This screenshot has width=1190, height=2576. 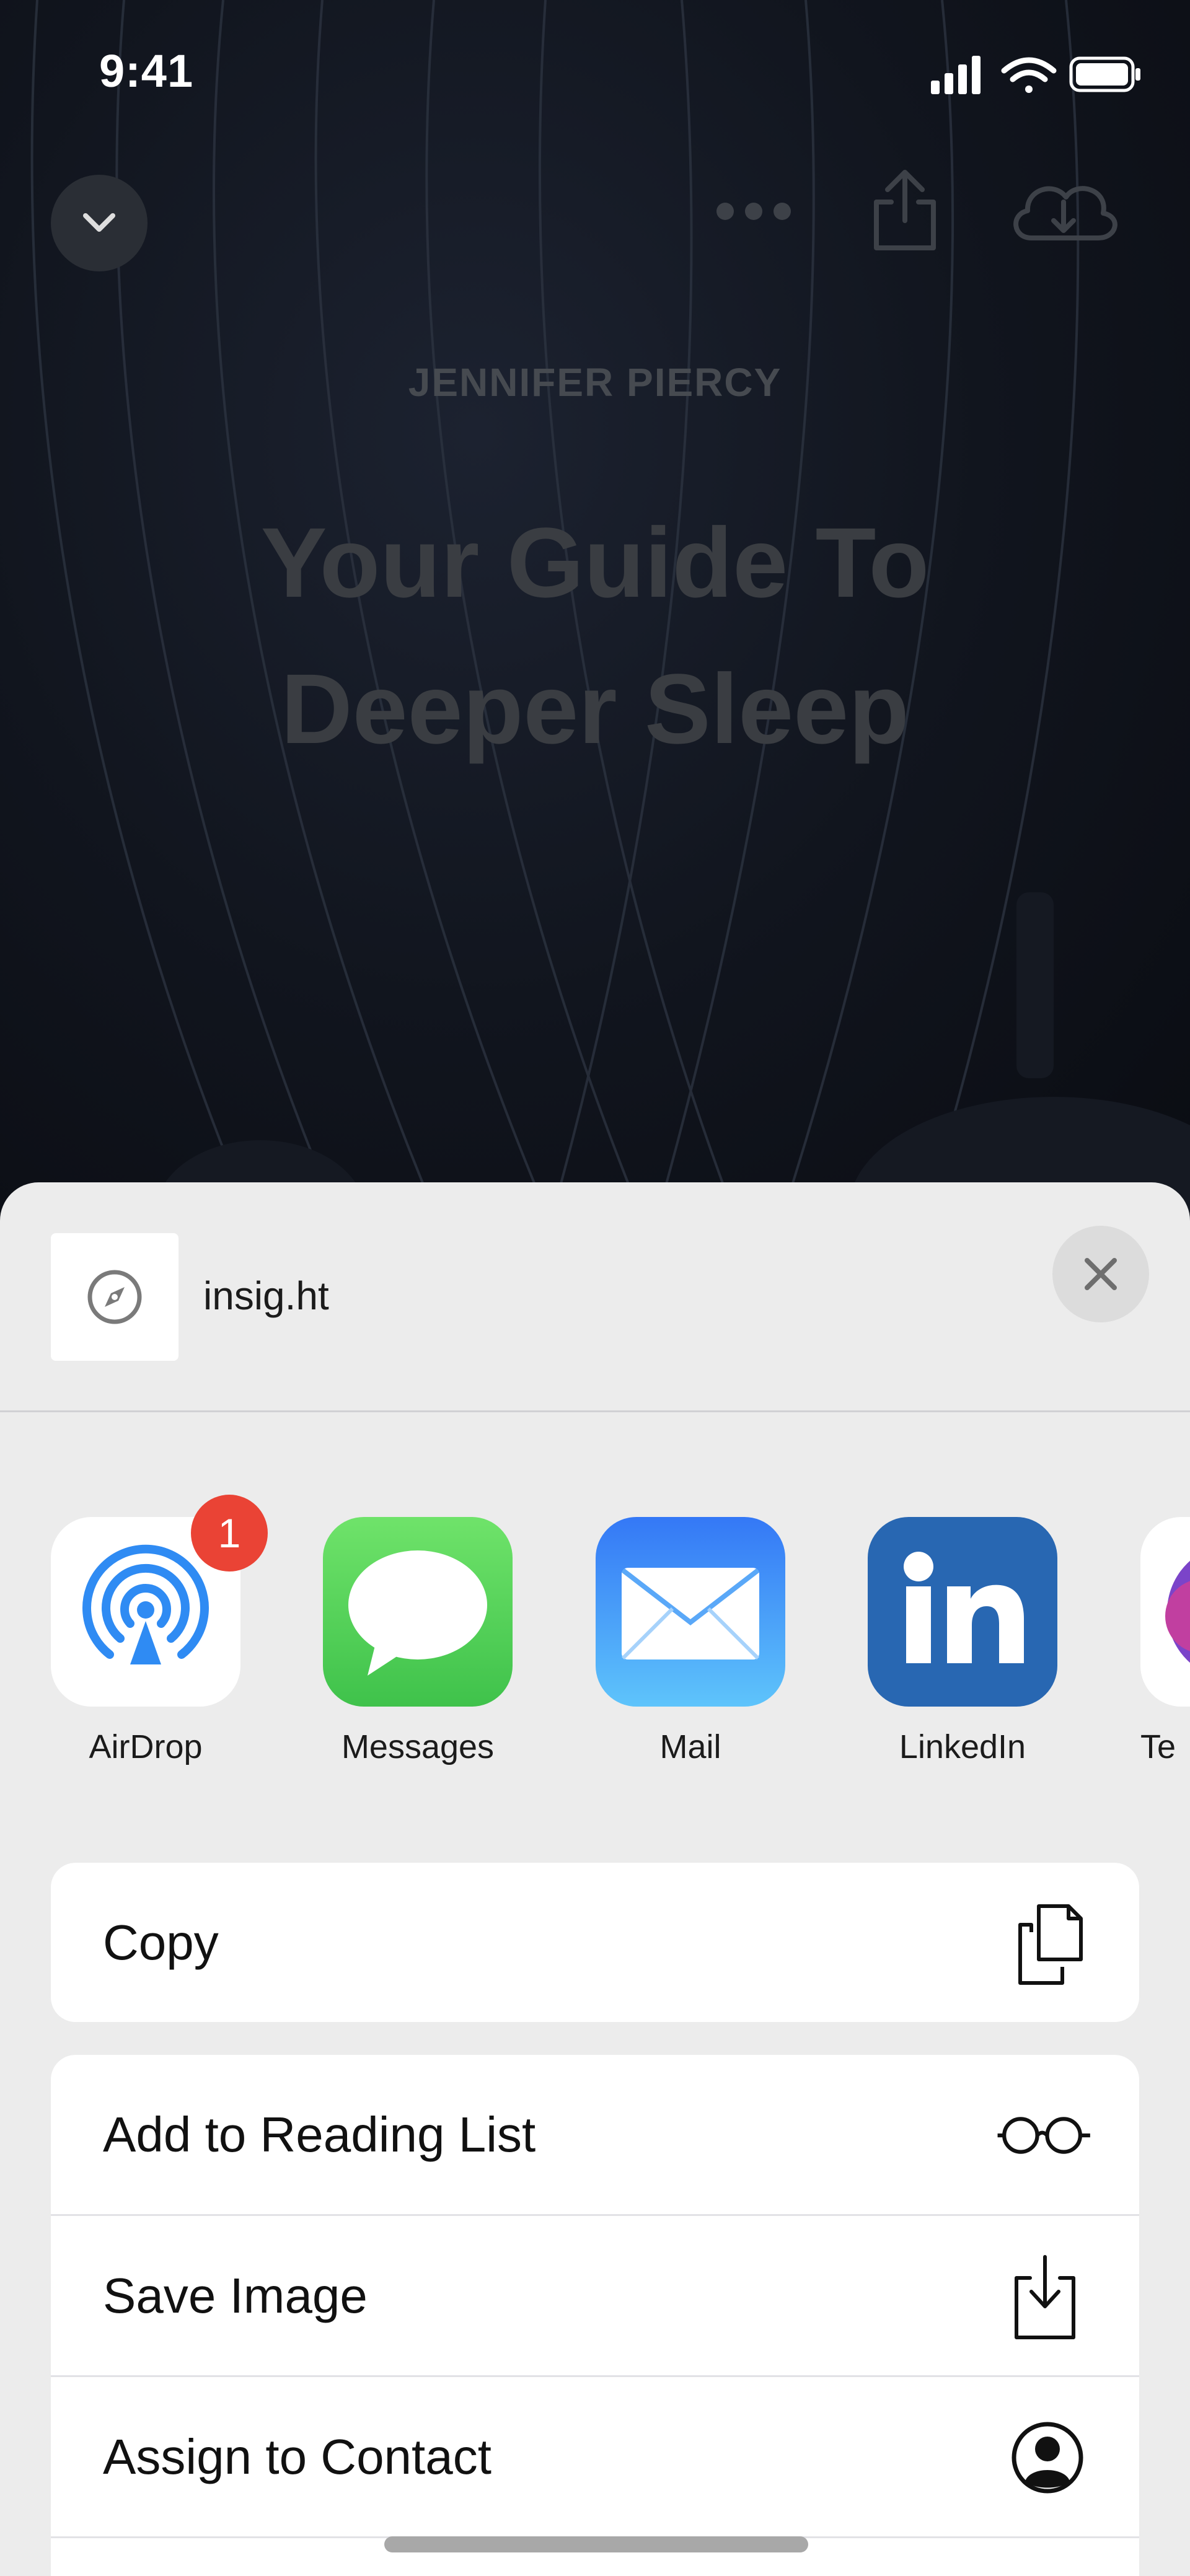 What do you see at coordinates (1104, 74) in the screenshot?
I see `battery-icon` at bounding box center [1104, 74].